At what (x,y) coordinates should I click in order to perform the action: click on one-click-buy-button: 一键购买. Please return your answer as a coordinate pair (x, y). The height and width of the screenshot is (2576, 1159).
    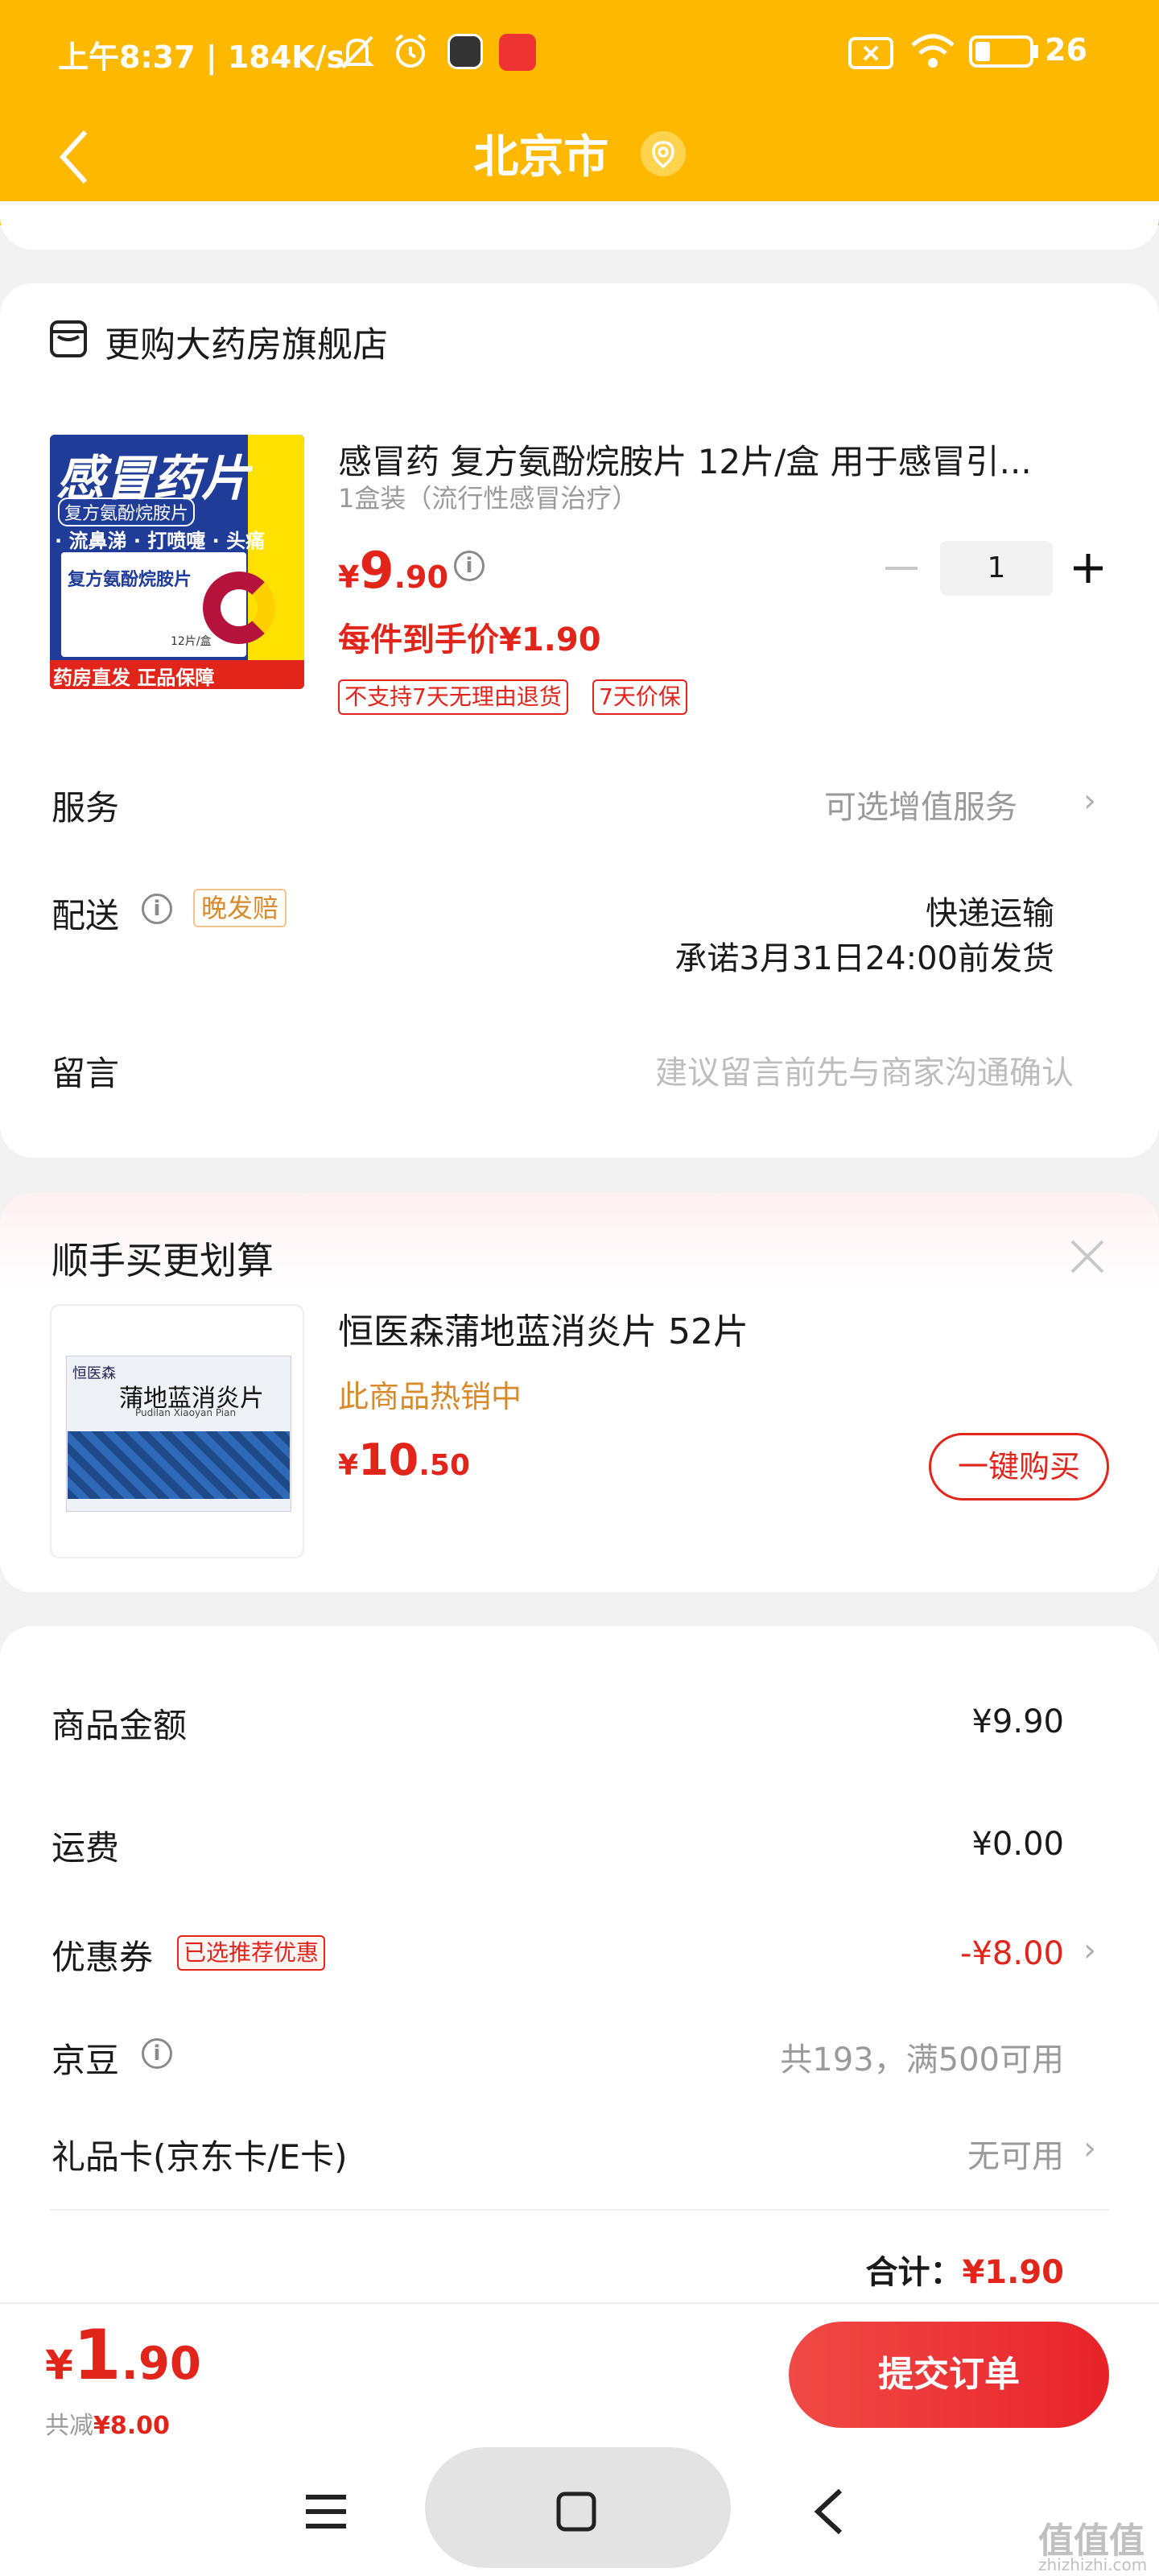
    Looking at the image, I should click on (1019, 1467).